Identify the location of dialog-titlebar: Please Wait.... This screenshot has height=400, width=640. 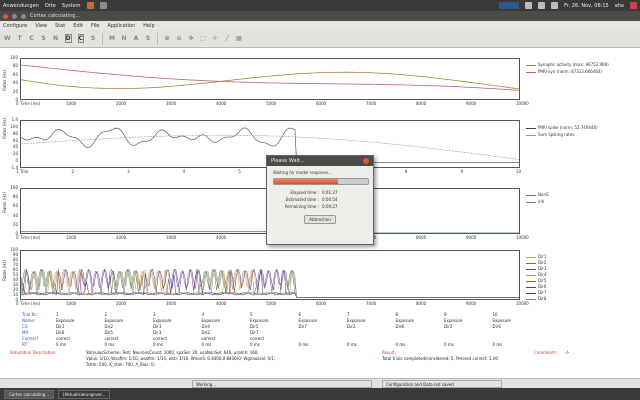
(320, 161).